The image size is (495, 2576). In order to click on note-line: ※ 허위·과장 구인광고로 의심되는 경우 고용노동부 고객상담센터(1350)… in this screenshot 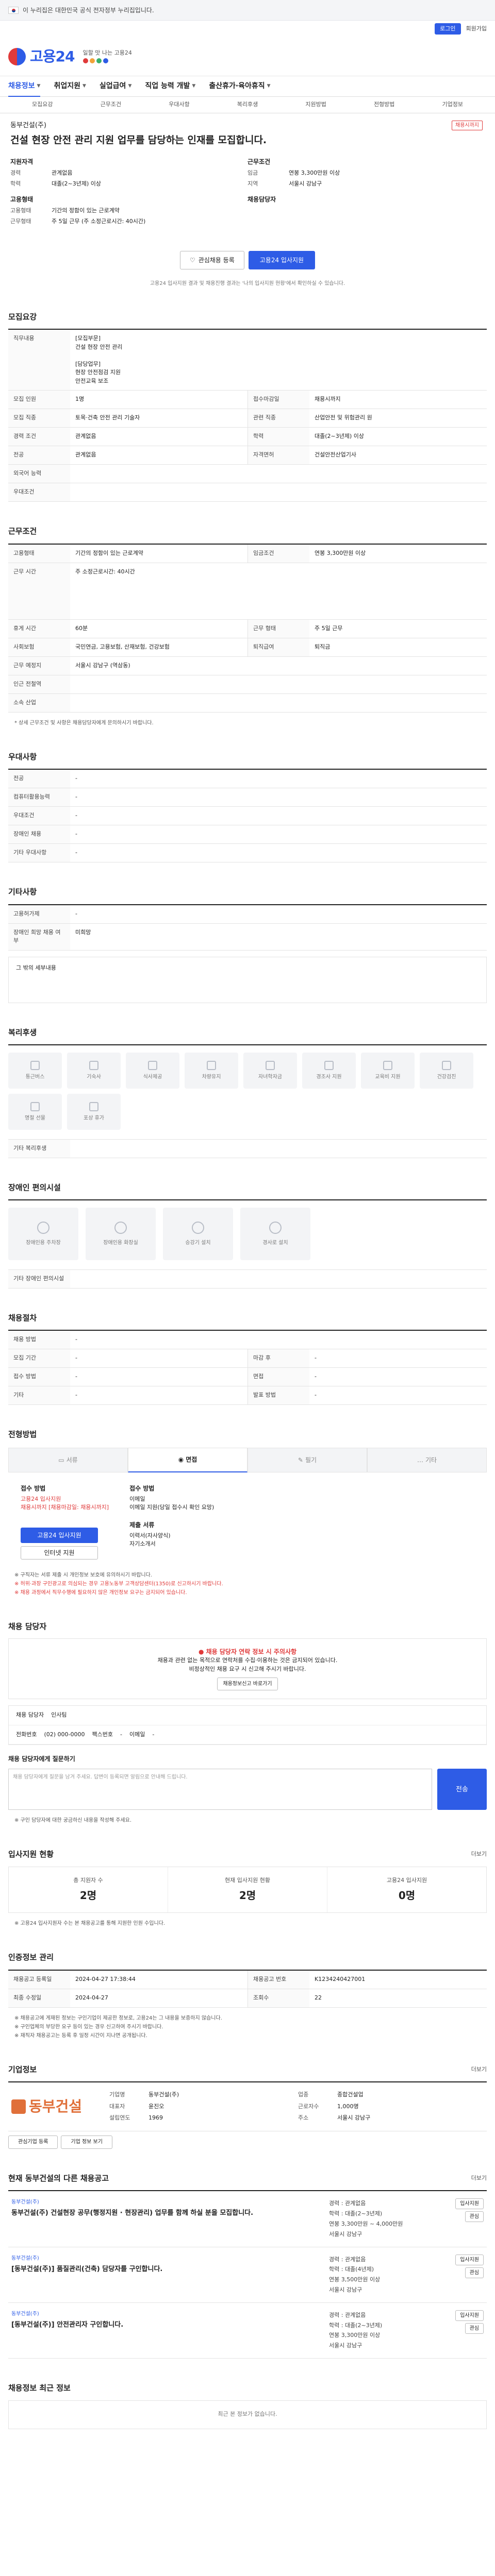, I will do `click(118, 1584)`.